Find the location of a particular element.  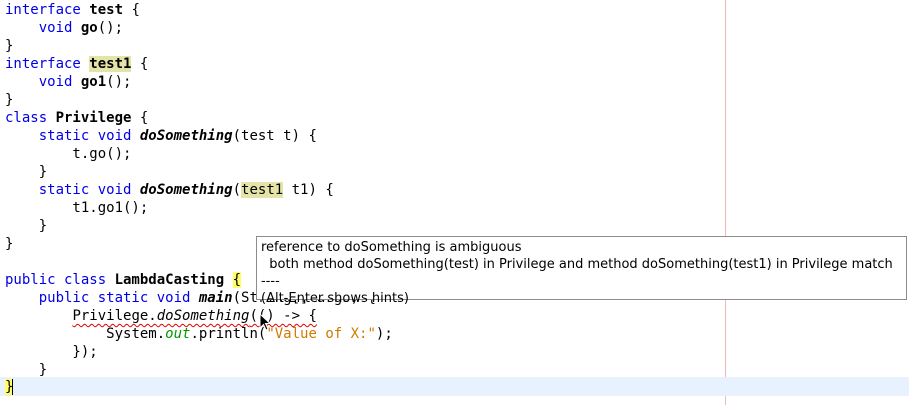

code-line-5: void go1(); is located at coordinates (85, 82).